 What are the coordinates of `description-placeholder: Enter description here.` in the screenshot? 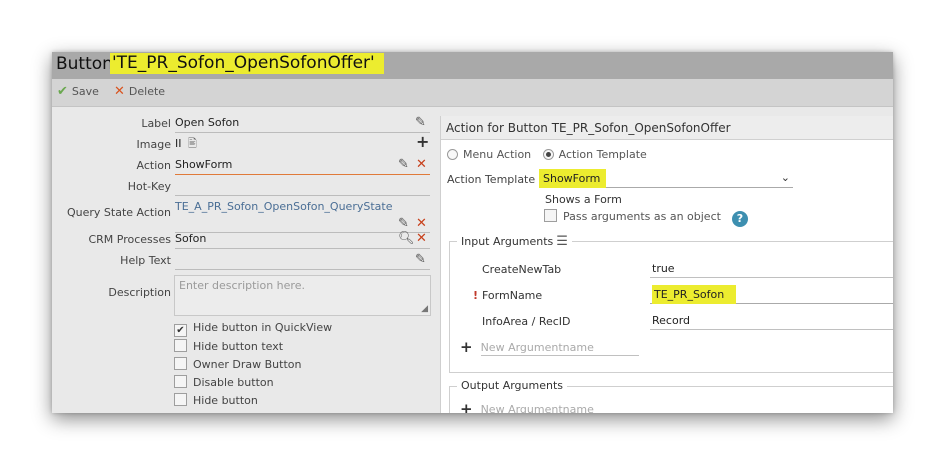 It's located at (242, 285).